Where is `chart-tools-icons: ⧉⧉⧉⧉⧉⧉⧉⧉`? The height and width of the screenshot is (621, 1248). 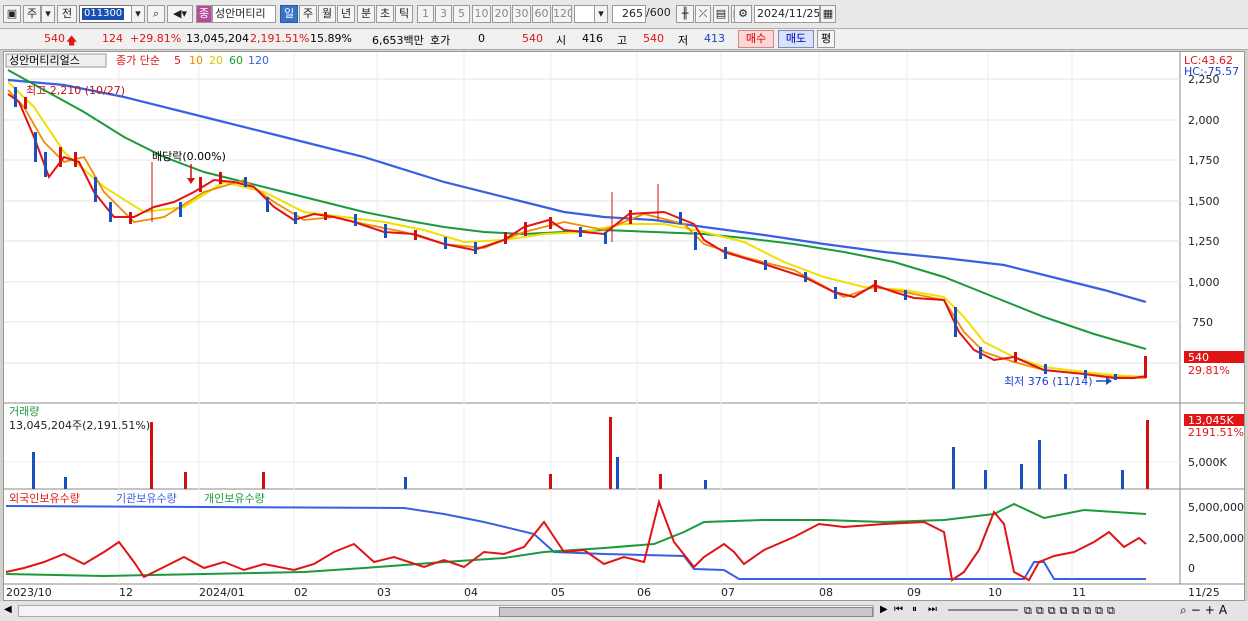 chart-tools-icons: ⧉⧉⧉⧉⧉⧉⧉⧉ is located at coordinates (1071, 611).